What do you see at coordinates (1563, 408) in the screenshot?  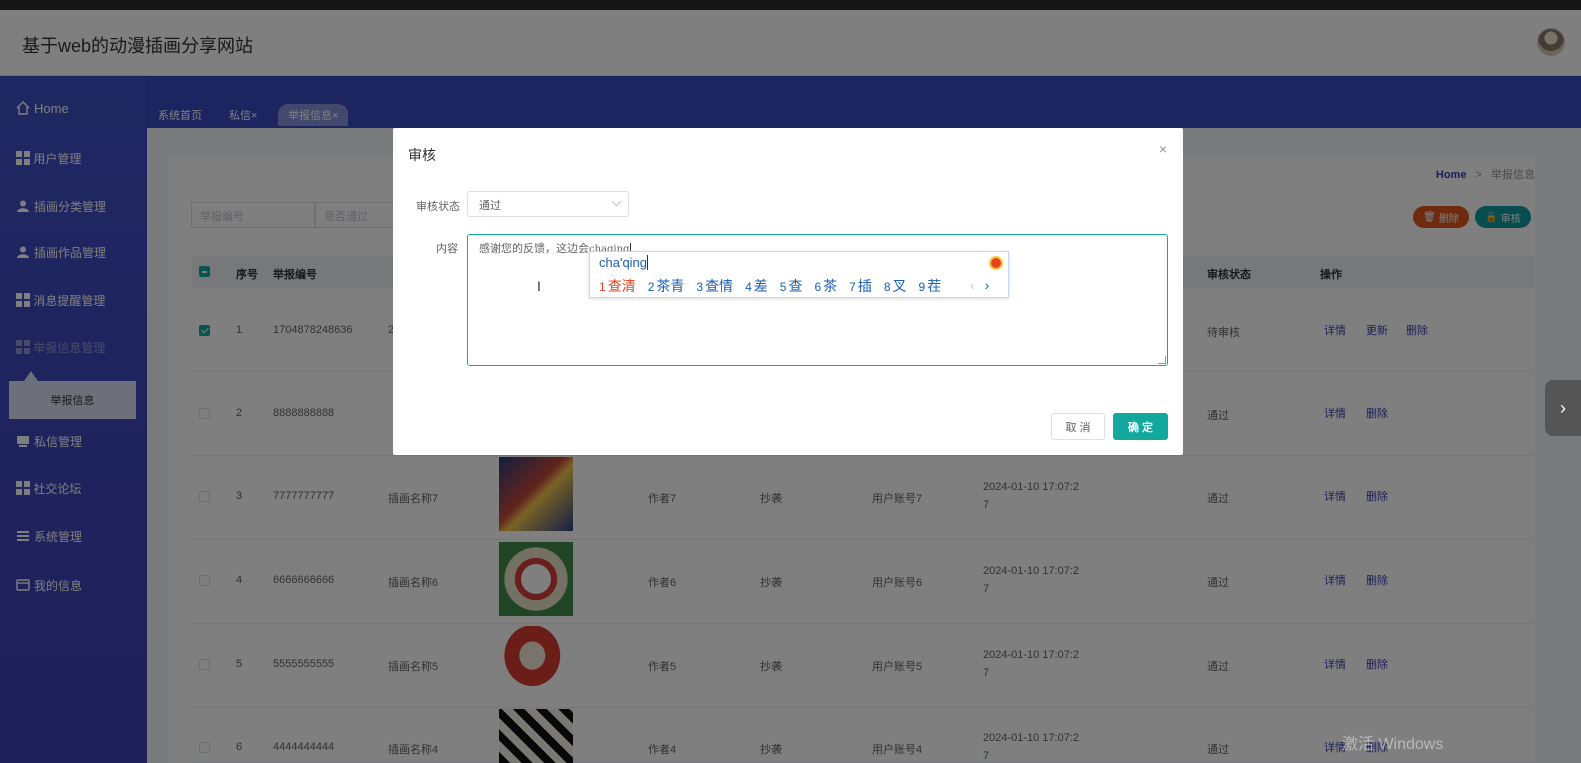 I see `chevron-right-icon: ›` at bounding box center [1563, 408].